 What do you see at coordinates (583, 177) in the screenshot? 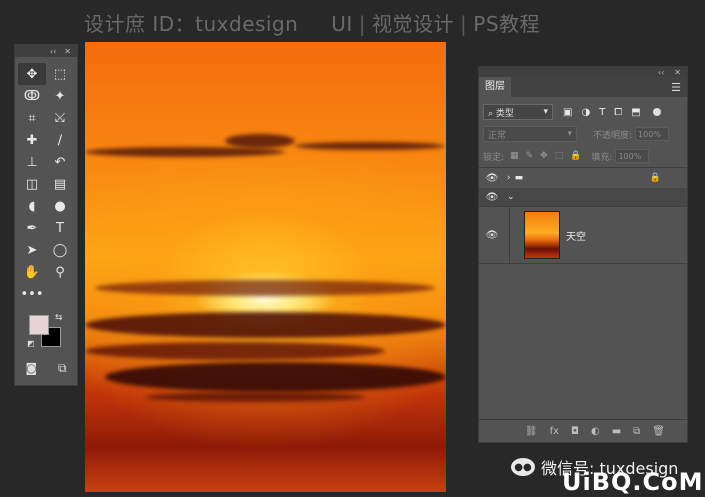
I see `layer-group-row: 👁 › ▬ 🔒` at bounding box center [583, 177].